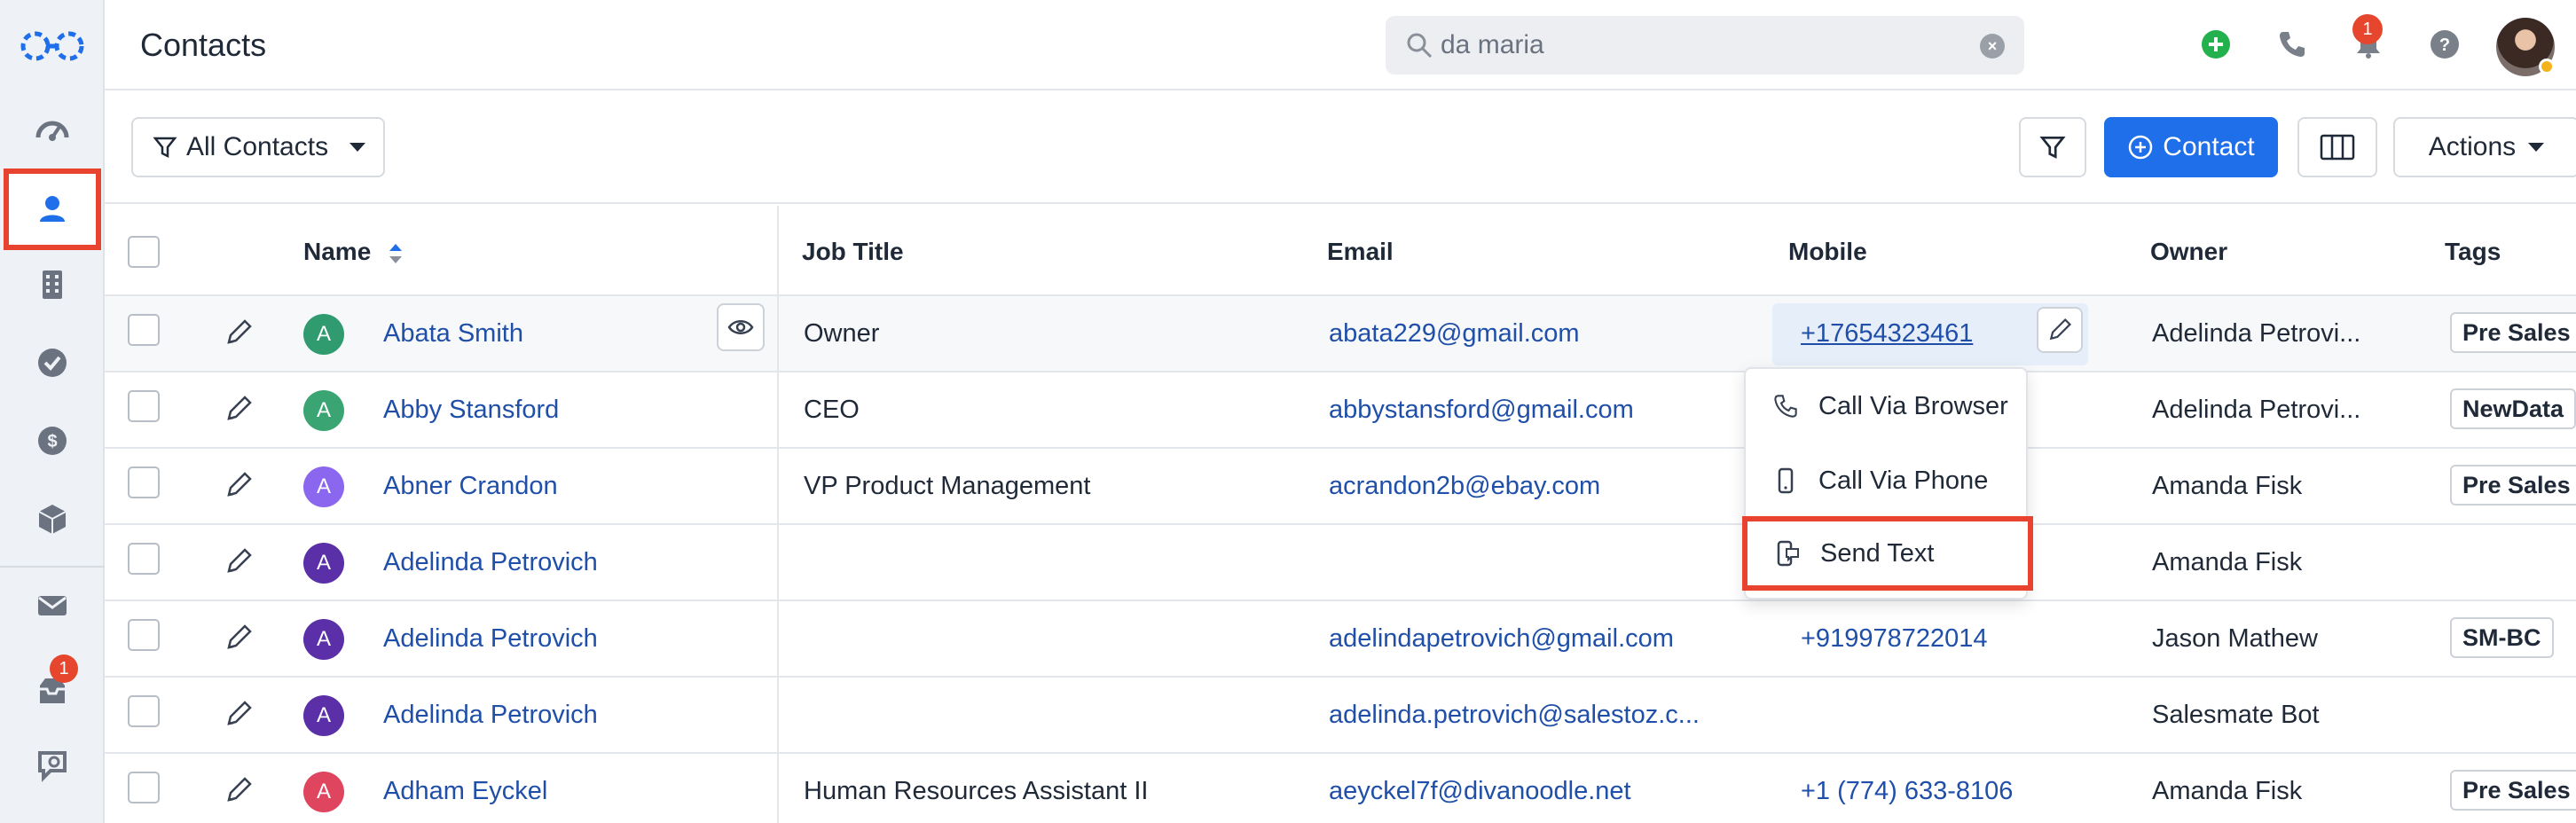 The image size is (2576, 823). What do you see at coordinates (1501, 639) in the screenshot?
I see `email-link: adelindapetrovich@gmail.com` at bounding box center [1501, 639].